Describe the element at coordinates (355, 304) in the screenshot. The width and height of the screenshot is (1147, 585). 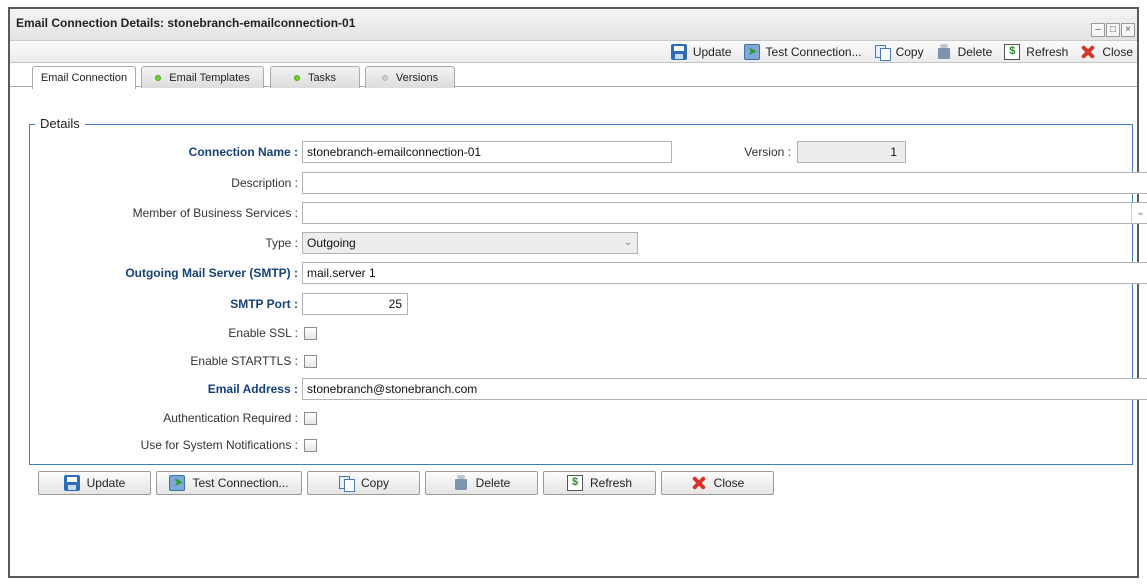
I see `smtp-port-input: 25` at that location.